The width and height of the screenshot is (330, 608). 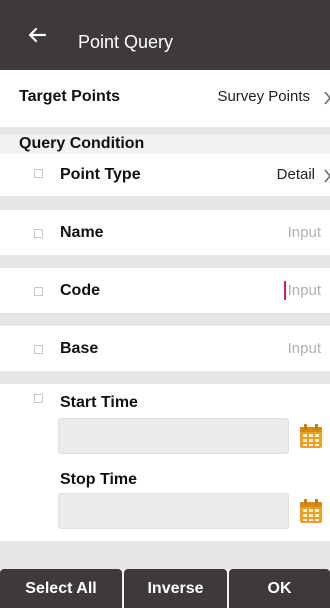 I want to click on arrow-left-icon, so click(x=37, y=35).